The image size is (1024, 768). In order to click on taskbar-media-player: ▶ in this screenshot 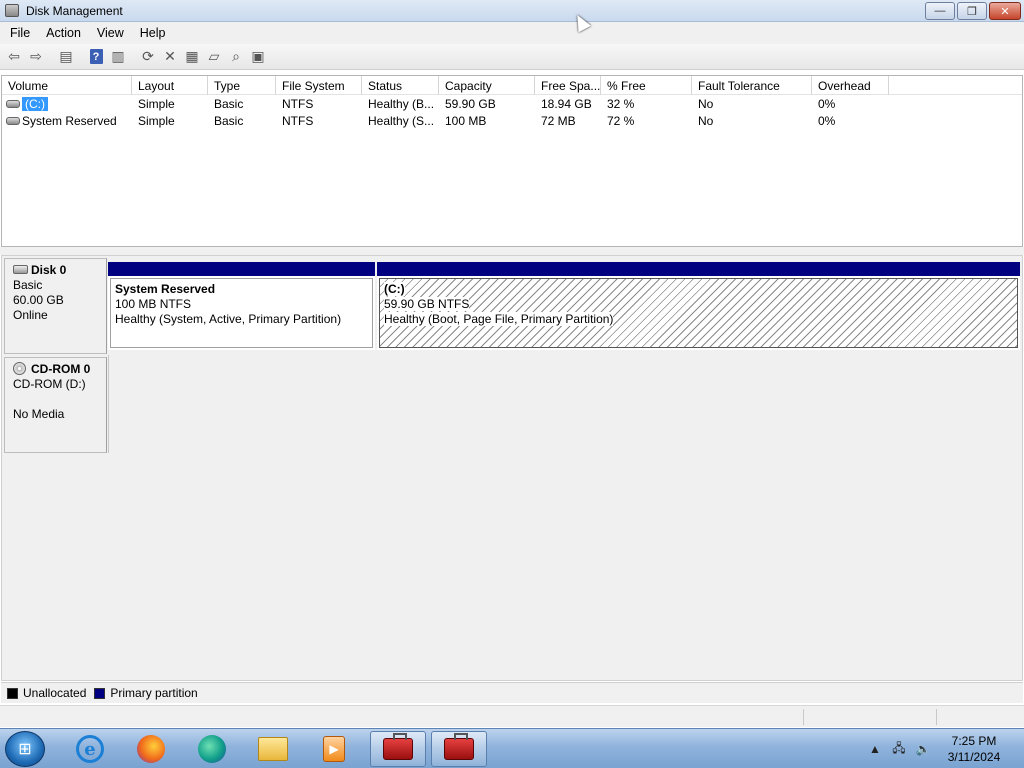, I will do `click(334, 749)`.